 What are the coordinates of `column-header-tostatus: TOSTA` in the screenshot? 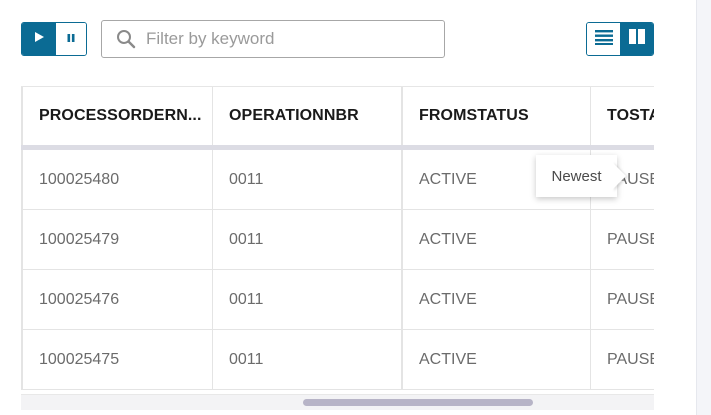 It's located at (622, 115).